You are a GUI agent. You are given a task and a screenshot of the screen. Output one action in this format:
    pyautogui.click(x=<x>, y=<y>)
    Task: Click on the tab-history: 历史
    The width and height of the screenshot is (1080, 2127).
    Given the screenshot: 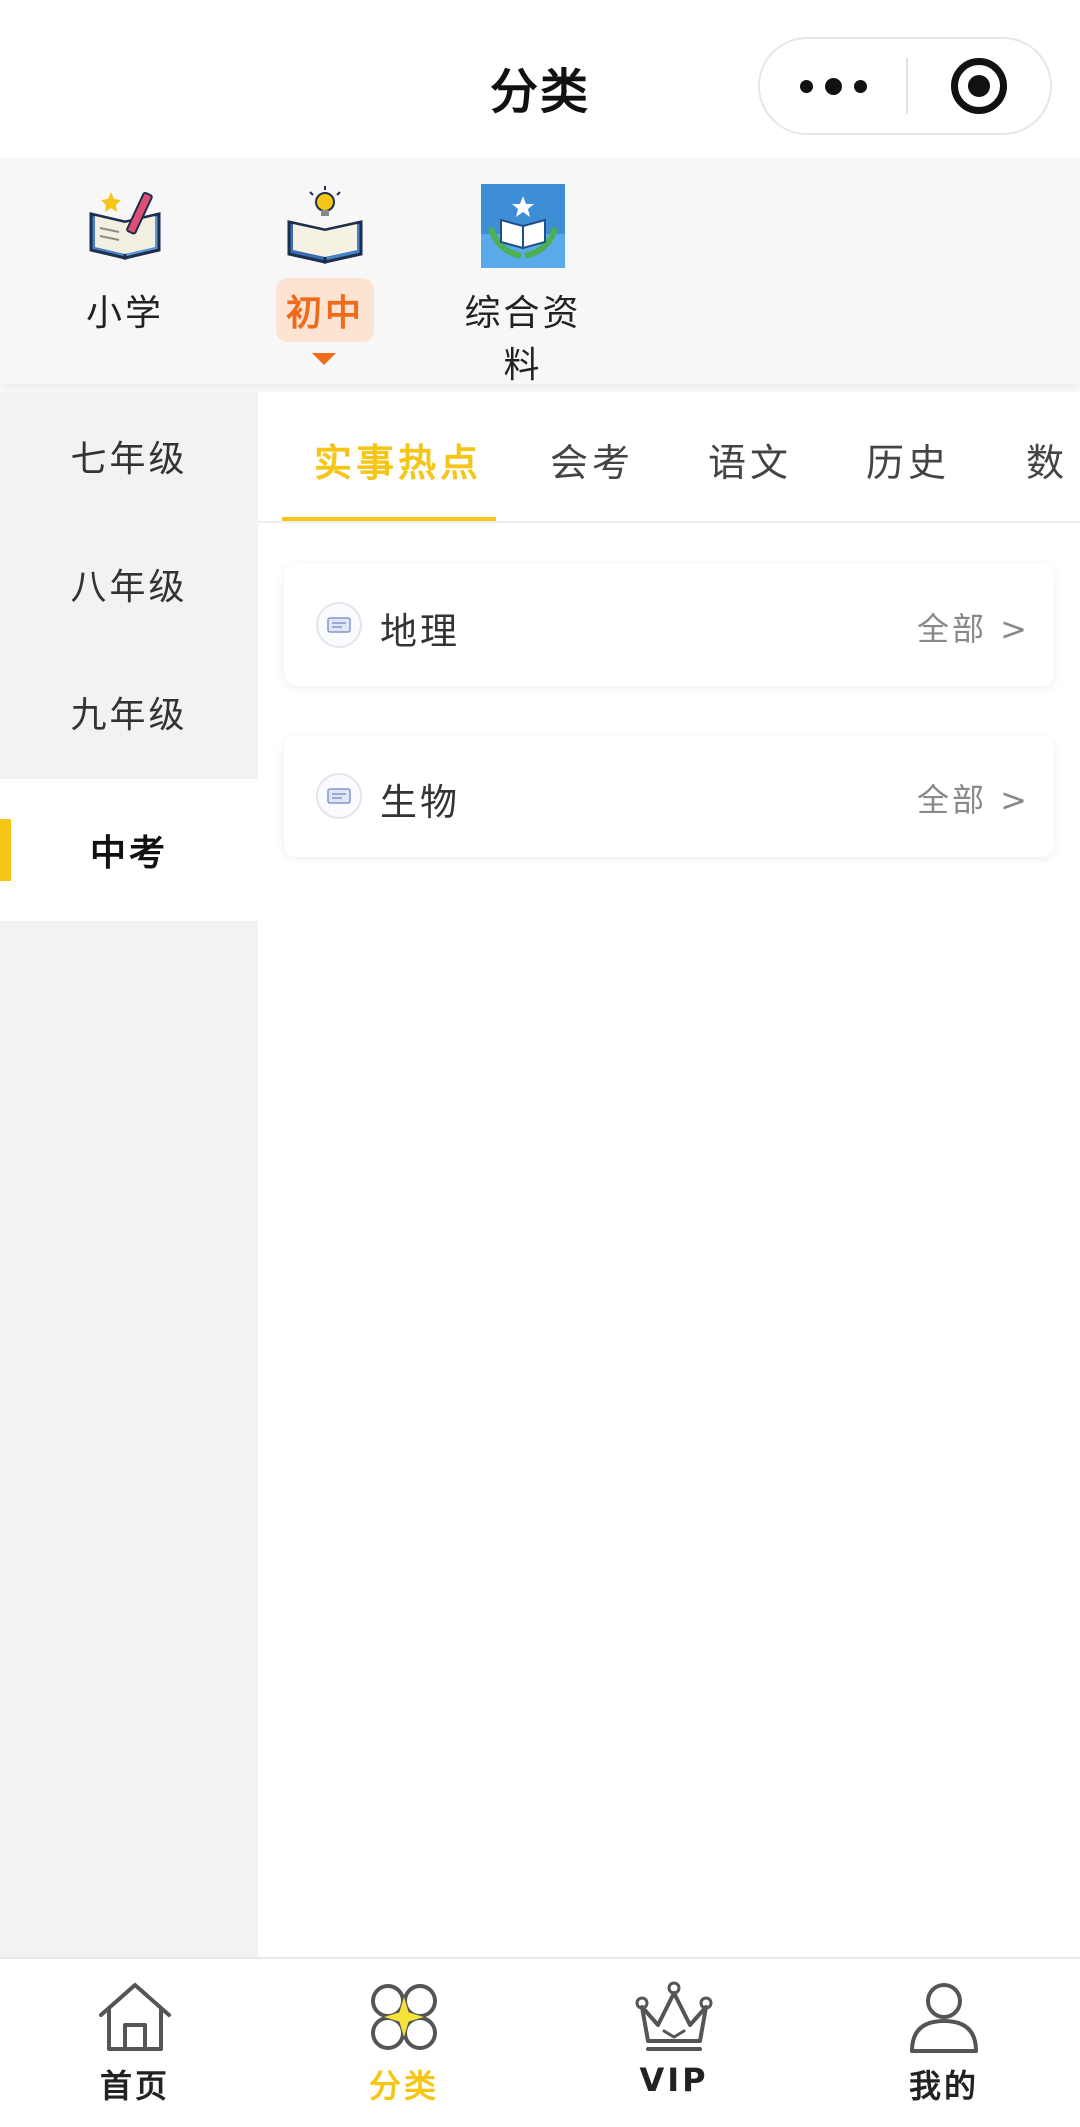 What is the action you would take?
    pyautogui.click(x=908, y=459)
    